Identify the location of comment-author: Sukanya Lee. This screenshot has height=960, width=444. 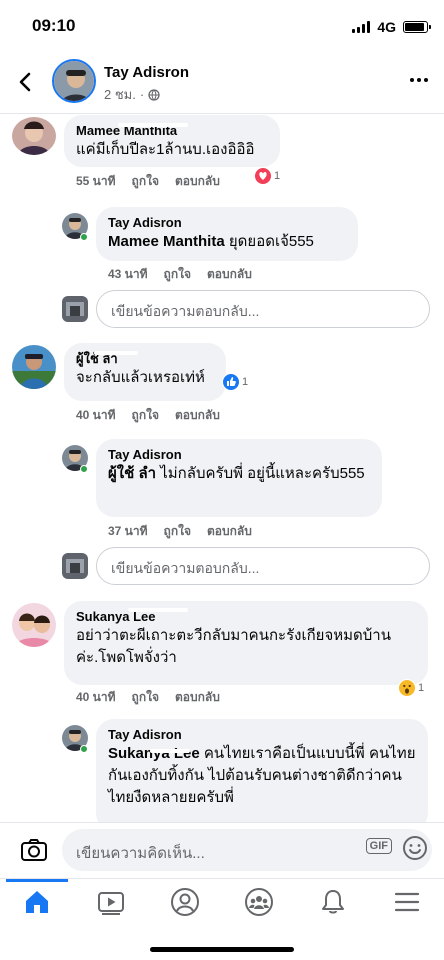
(246, 617).